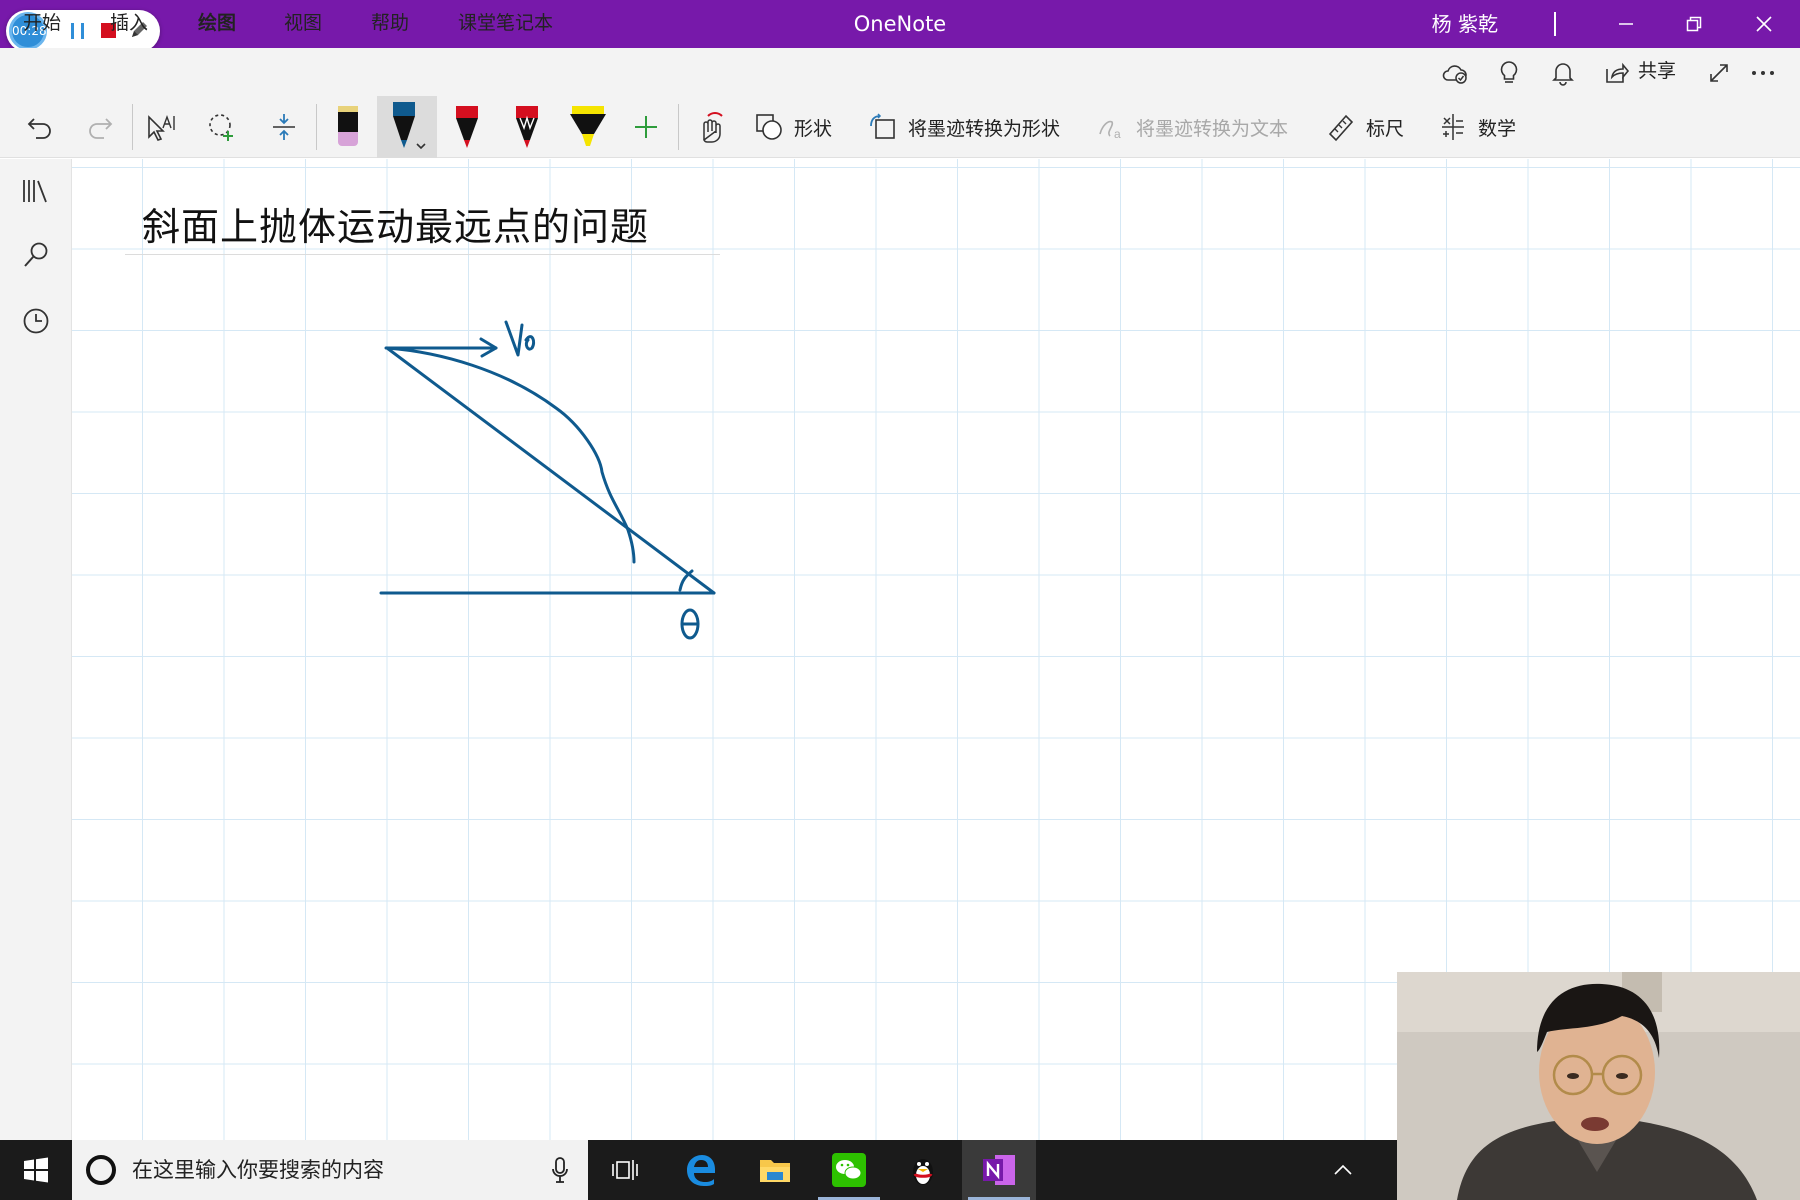 This screenshot has height=1200, width=1800. I want to click on incline-line, so click(550, 470).